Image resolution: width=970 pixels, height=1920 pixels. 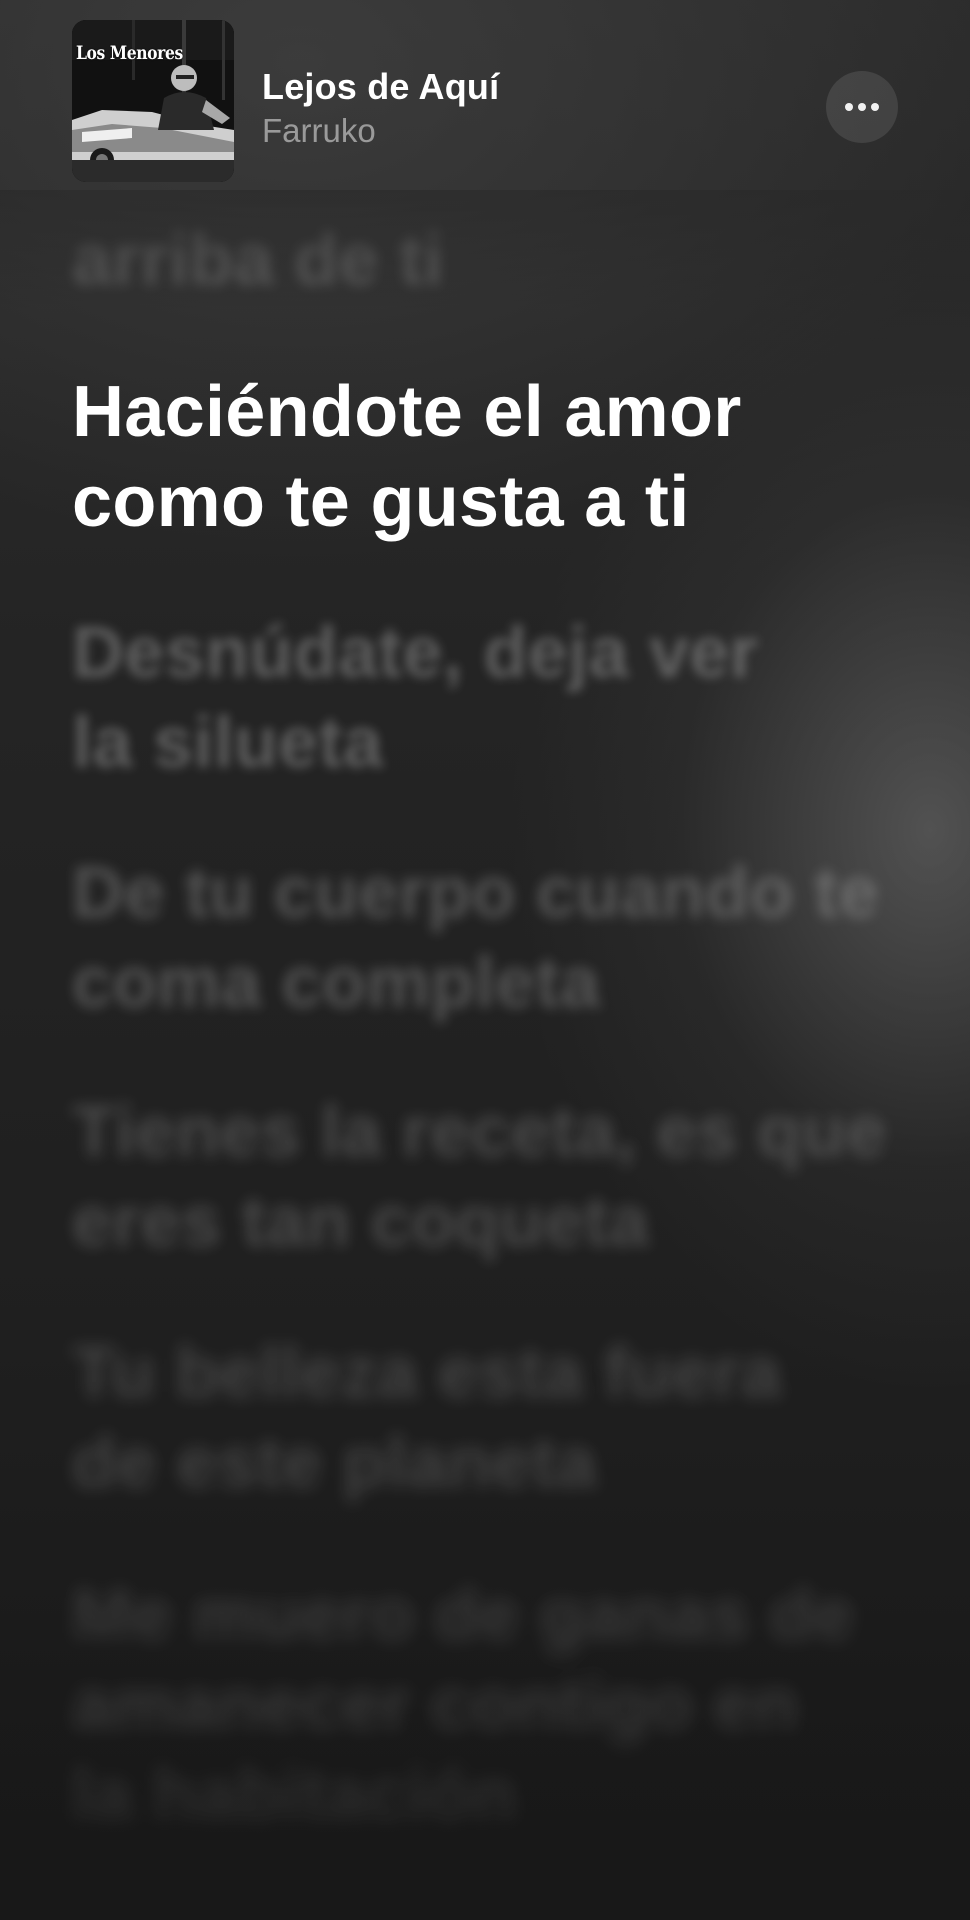 What do you see at coordinates (319, 131) in the screenshot?
I see `track-artist: Farruko` at bounding box center [319, 131].